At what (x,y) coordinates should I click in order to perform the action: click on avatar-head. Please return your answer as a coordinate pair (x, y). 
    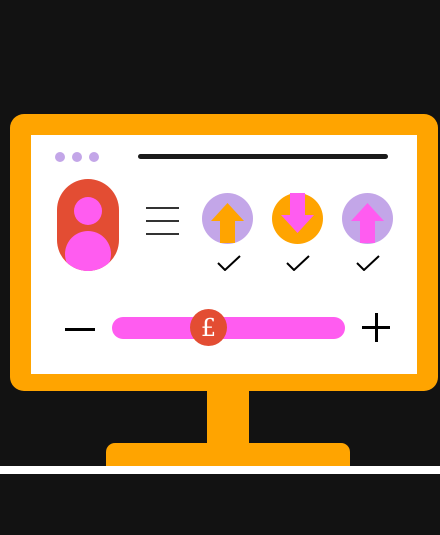
    Looking at the image, I should click on (88, 211).